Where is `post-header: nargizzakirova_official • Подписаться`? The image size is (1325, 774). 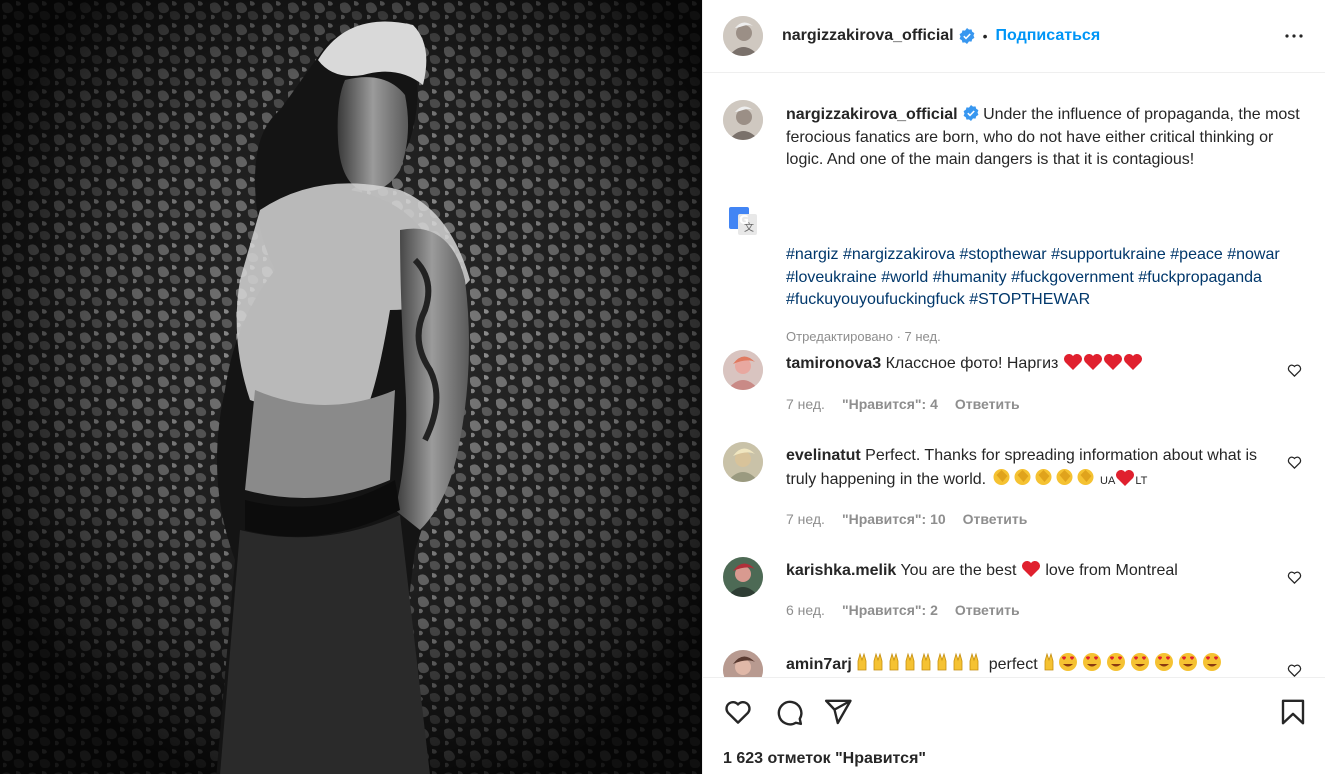
post-header: nargizzakirova_official • Подписаться is located at coordinates (1014, 36).